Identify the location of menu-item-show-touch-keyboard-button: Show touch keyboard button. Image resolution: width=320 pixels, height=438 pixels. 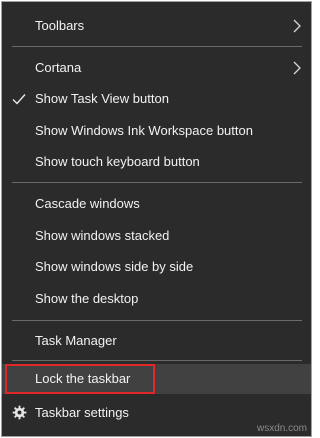
(156, 162).